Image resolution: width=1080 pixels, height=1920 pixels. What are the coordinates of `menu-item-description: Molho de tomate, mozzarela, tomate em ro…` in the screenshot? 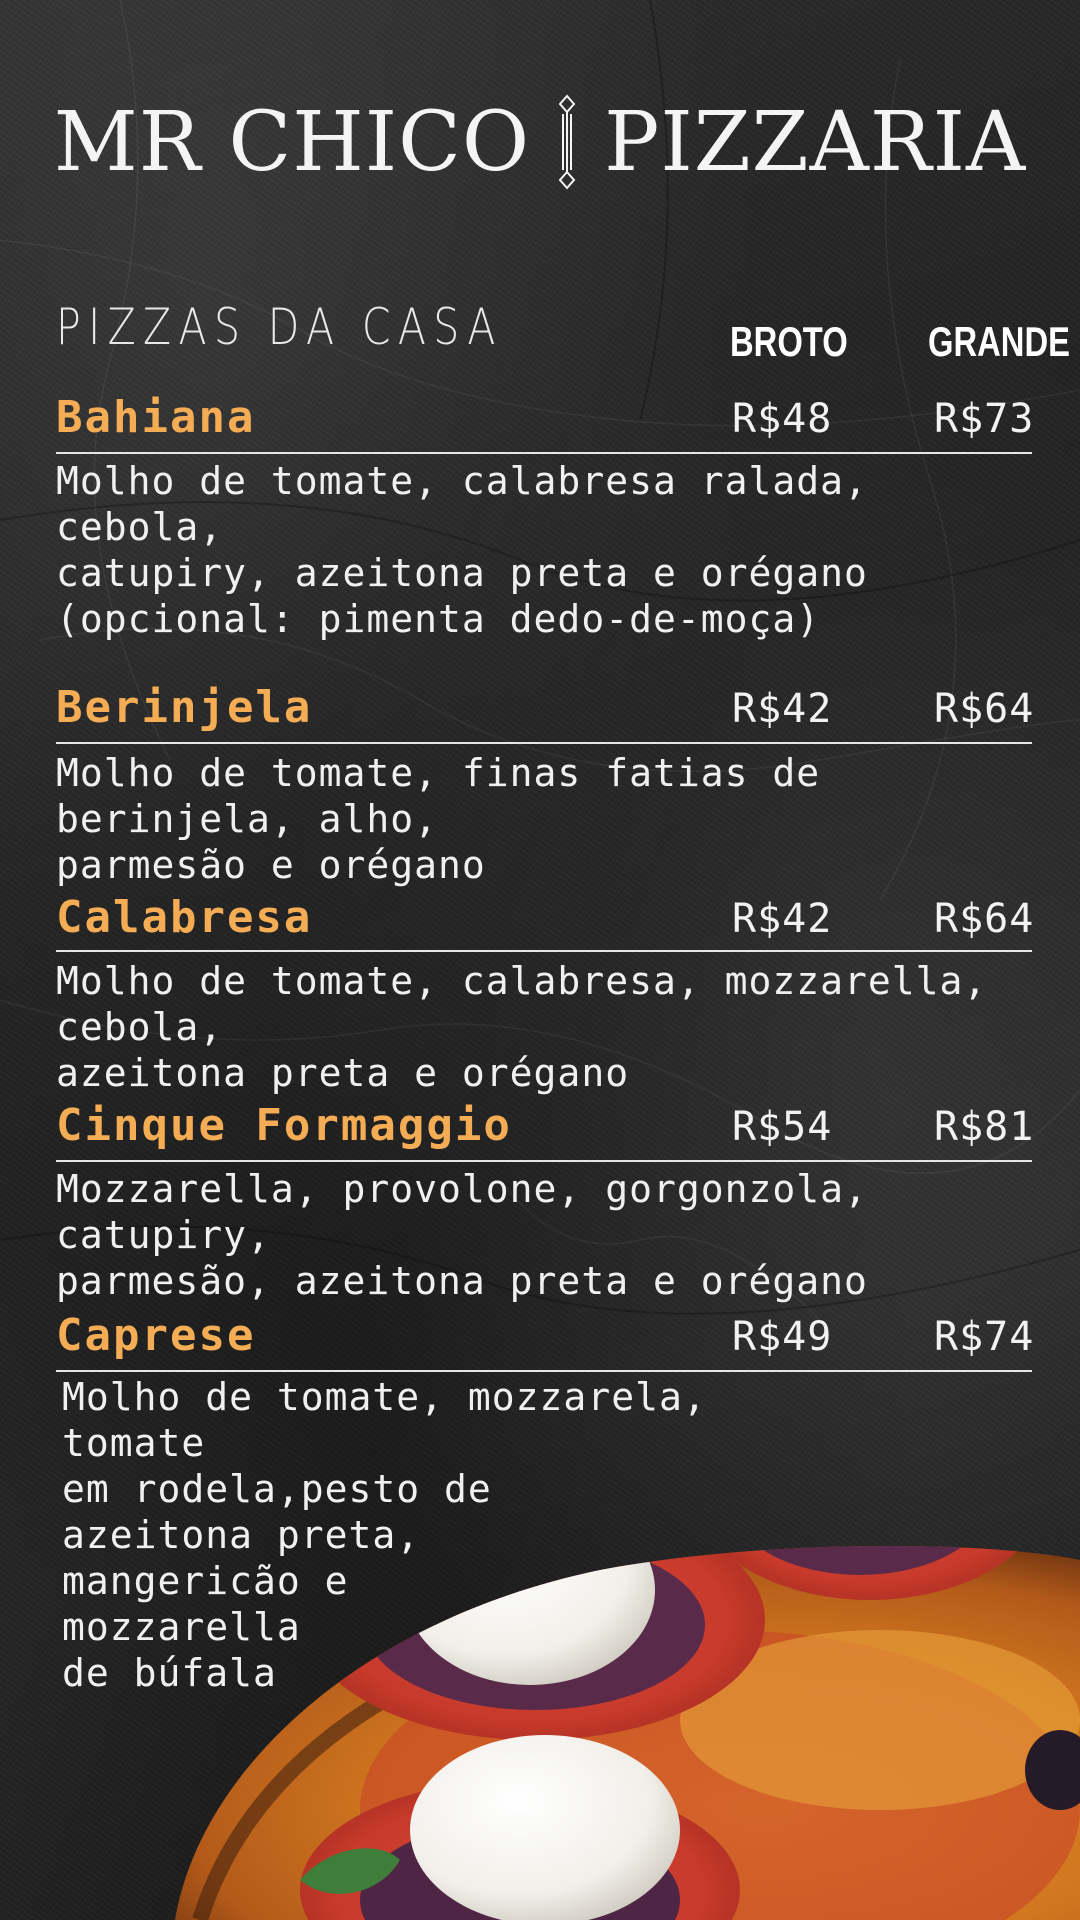 It's located at (384, 1535).